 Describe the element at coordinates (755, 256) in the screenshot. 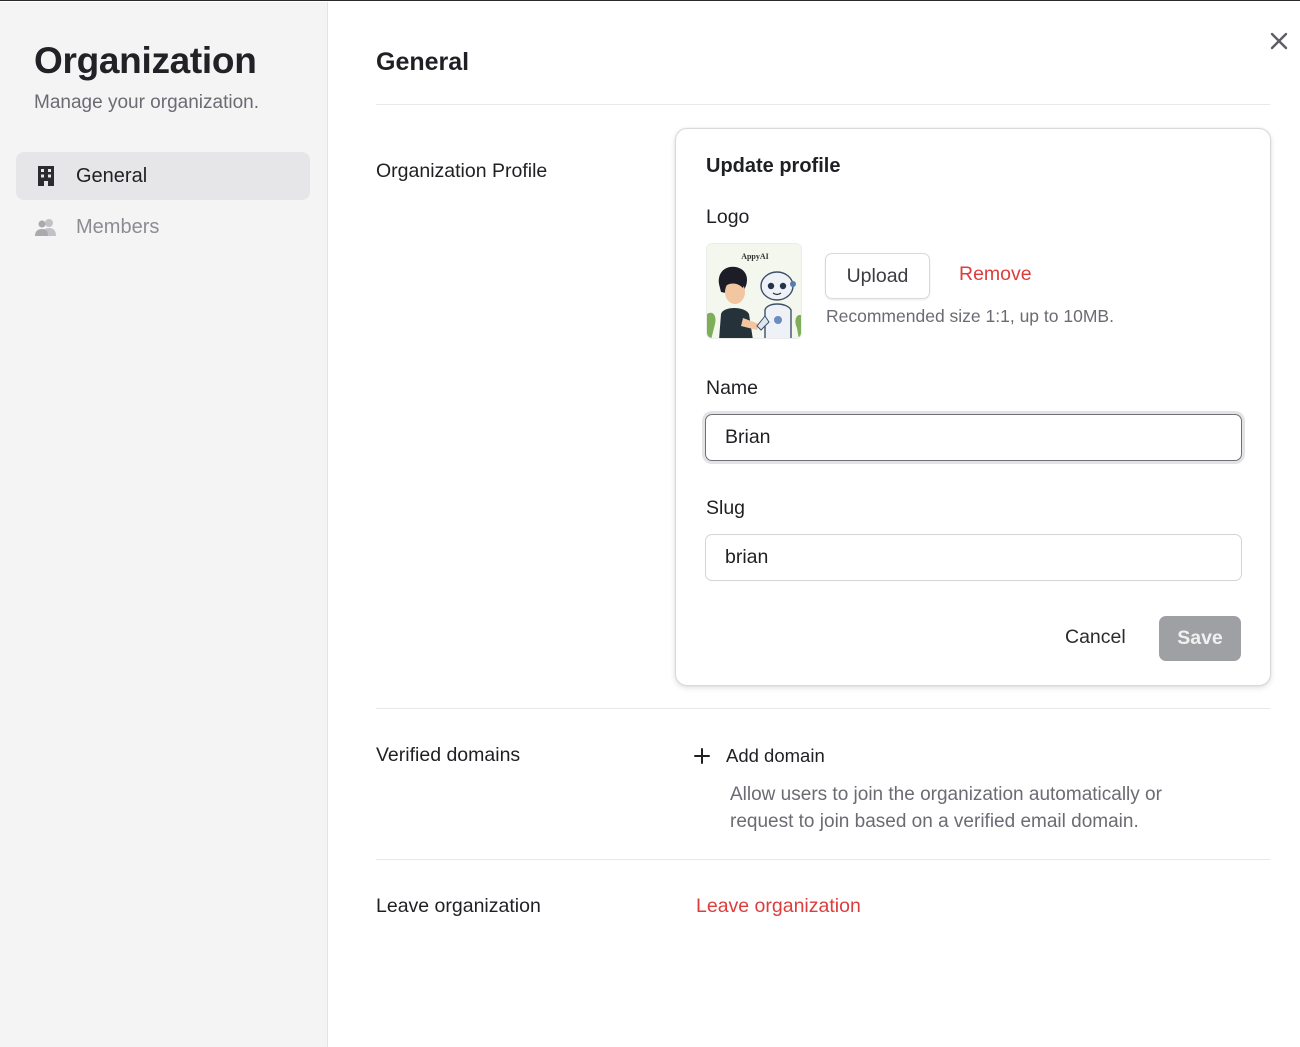

I see `logo-text: AppyAI` at that location.